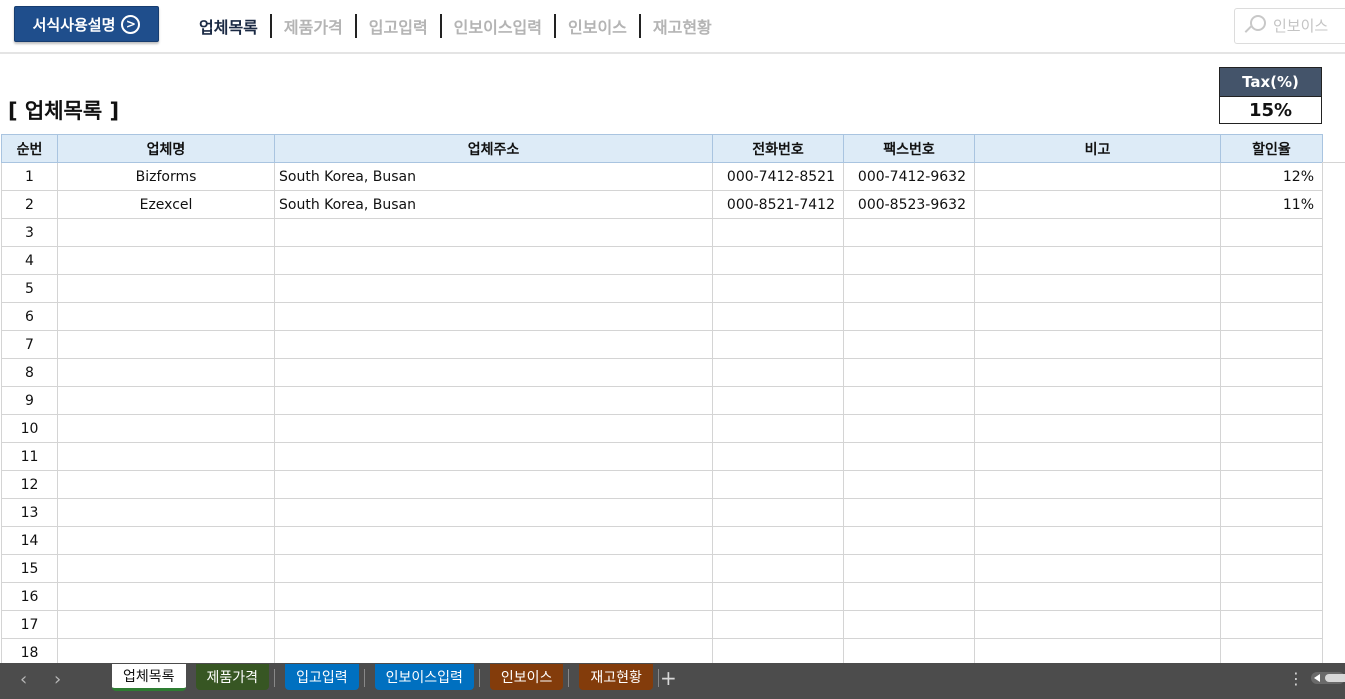 The width and height of the screenshot is (1345, 699). I want to click on nav-item-stock-in: 입고입력, so click(398, 26).